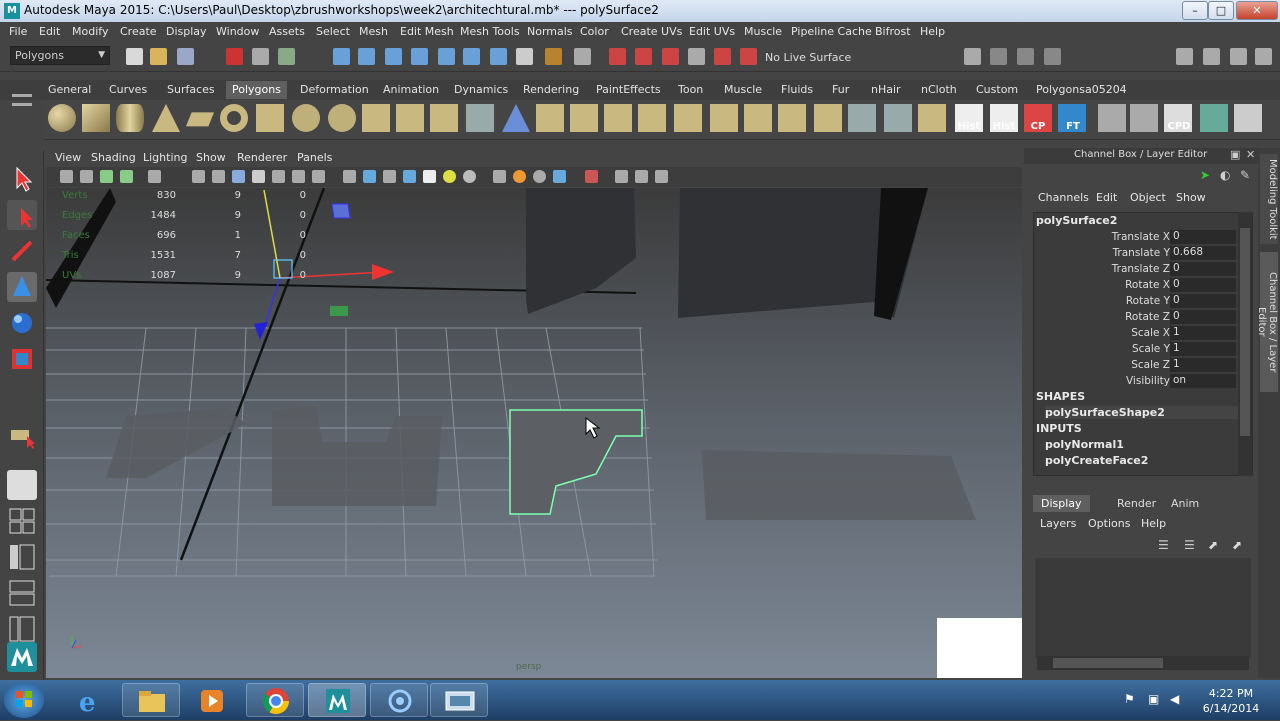 This screenshot has height=721, width=1280. I want to click on input-node-item: polyCreateFace2, so click(1096, 460).